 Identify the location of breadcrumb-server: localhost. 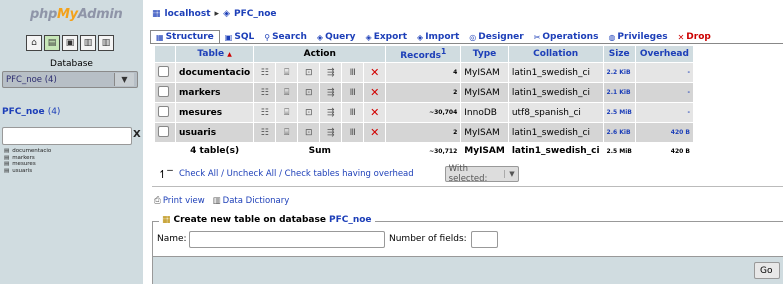
(188, 14).